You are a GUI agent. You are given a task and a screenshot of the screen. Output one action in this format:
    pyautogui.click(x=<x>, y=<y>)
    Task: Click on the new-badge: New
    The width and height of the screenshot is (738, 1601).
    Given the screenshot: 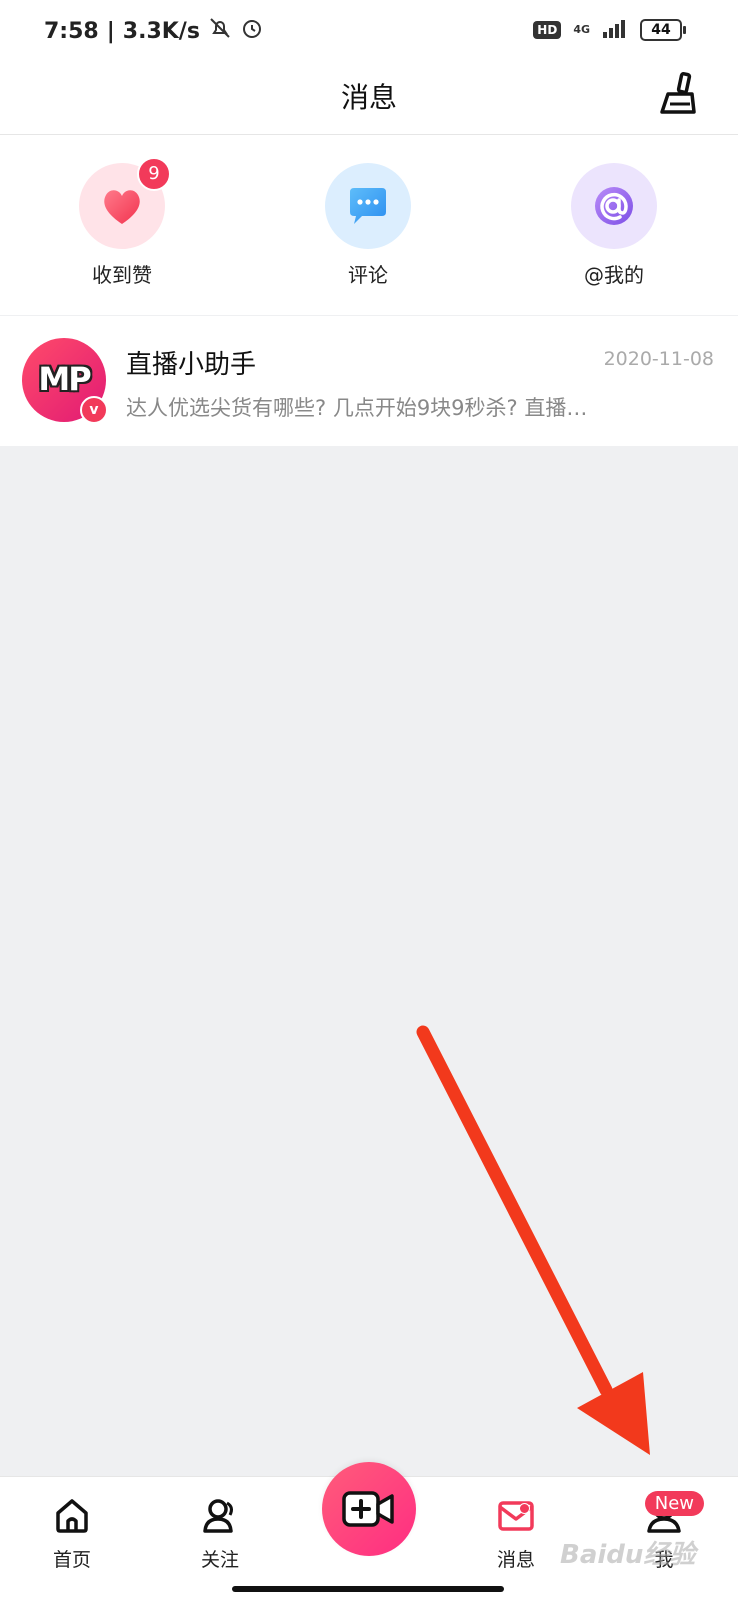 What is the action you would take?
    pyautogui.click(x=674, y=1503)
    